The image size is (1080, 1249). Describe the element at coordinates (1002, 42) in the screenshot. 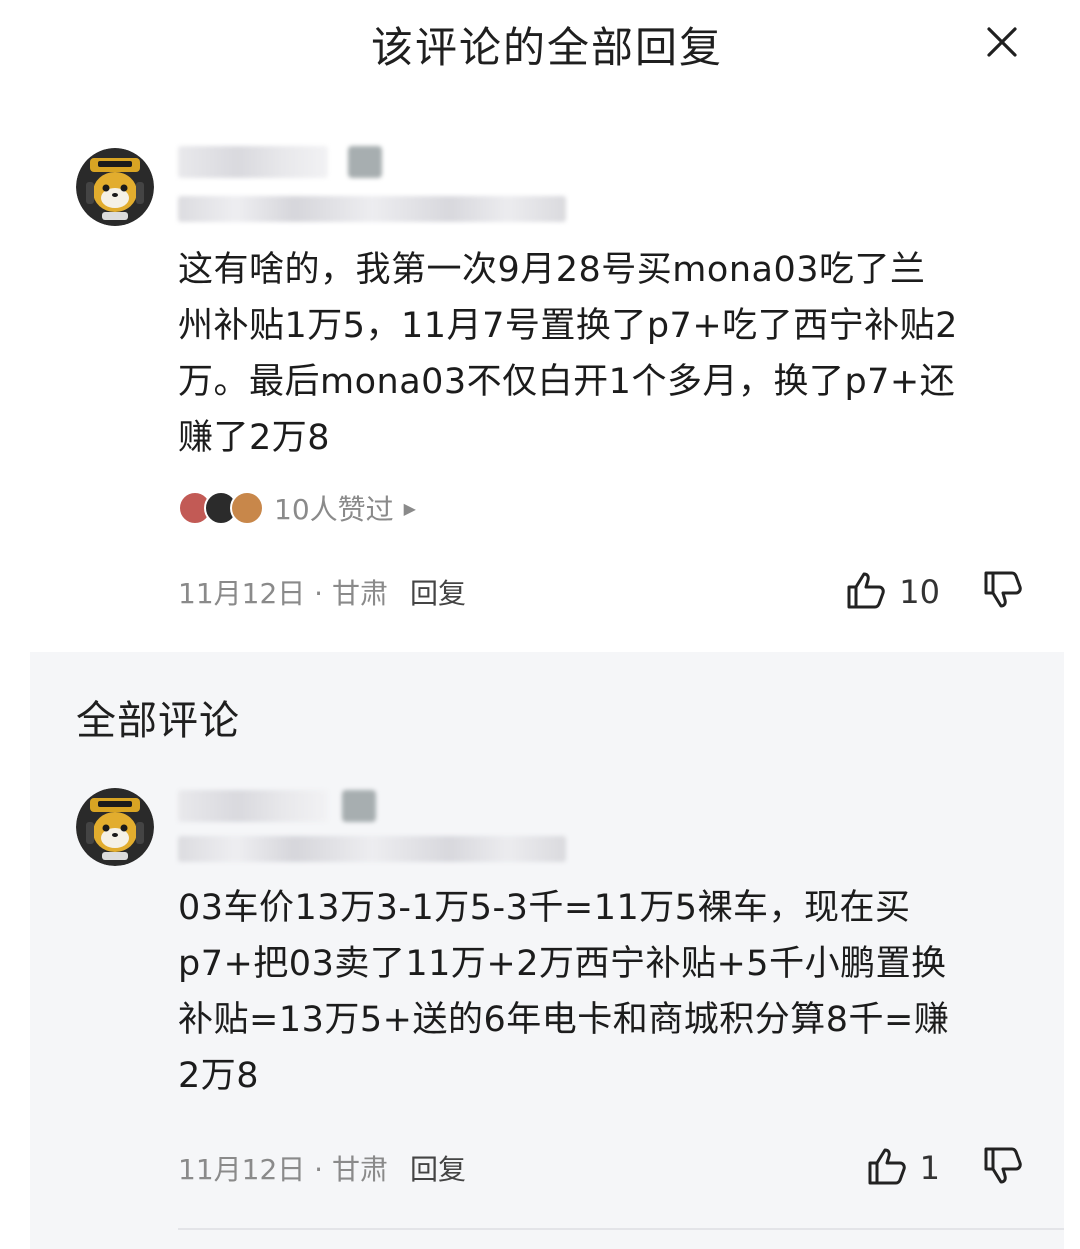

I see `close-icon` at that location.